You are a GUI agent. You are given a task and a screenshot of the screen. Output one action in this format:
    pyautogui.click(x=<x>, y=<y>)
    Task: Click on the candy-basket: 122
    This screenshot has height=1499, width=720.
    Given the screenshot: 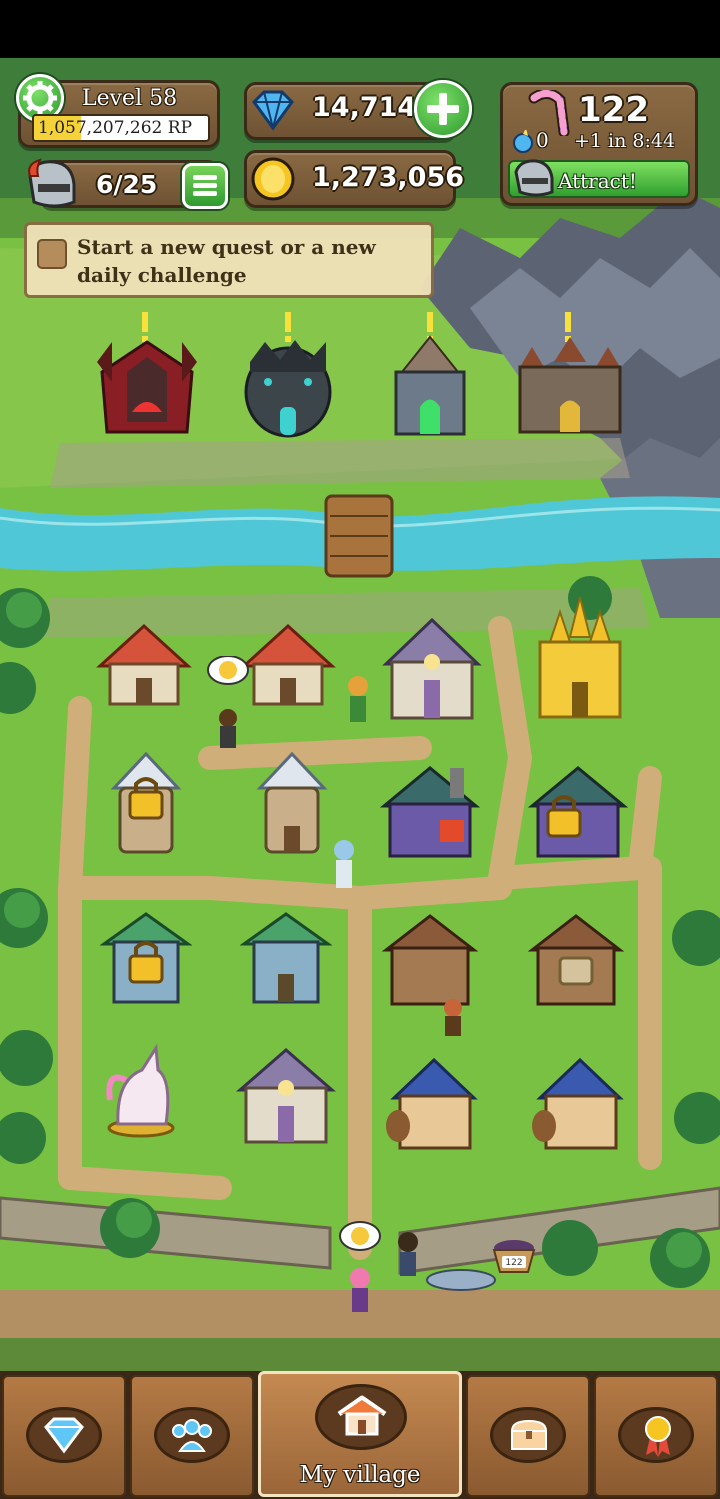 What is the action you would take?
    pyautogui.click(x=514, y=1256)
    